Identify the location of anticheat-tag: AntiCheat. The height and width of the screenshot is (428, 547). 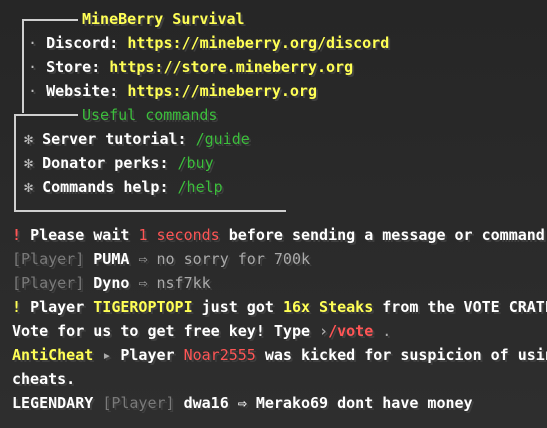
(53, 355).